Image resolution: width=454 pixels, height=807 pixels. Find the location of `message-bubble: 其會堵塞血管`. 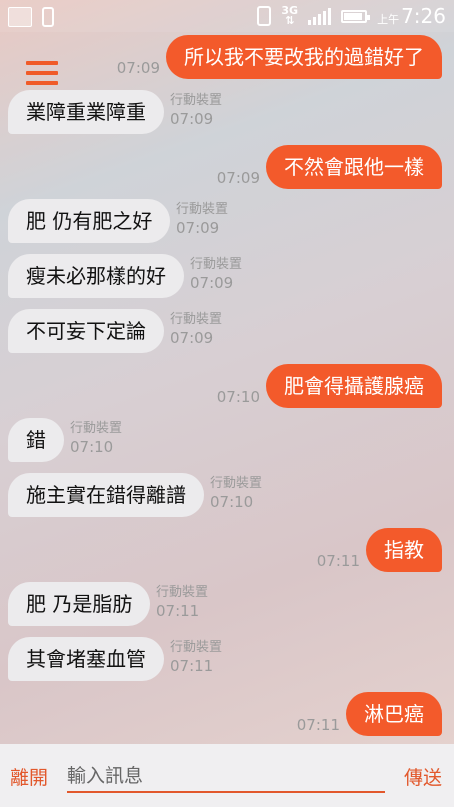

message-bubble: 其會堵塞血管 is located at coordinates (86, 659).